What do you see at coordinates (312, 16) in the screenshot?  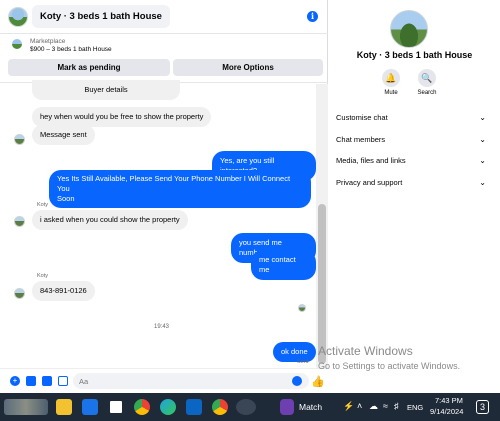 I see `info-icon: i` at bounding box center [312, 16].